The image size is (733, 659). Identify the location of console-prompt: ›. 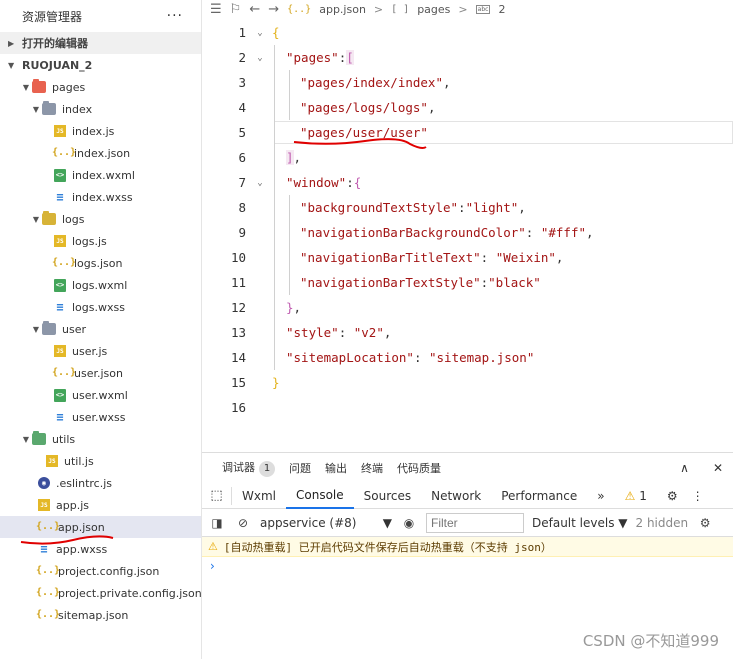
(467, 566).